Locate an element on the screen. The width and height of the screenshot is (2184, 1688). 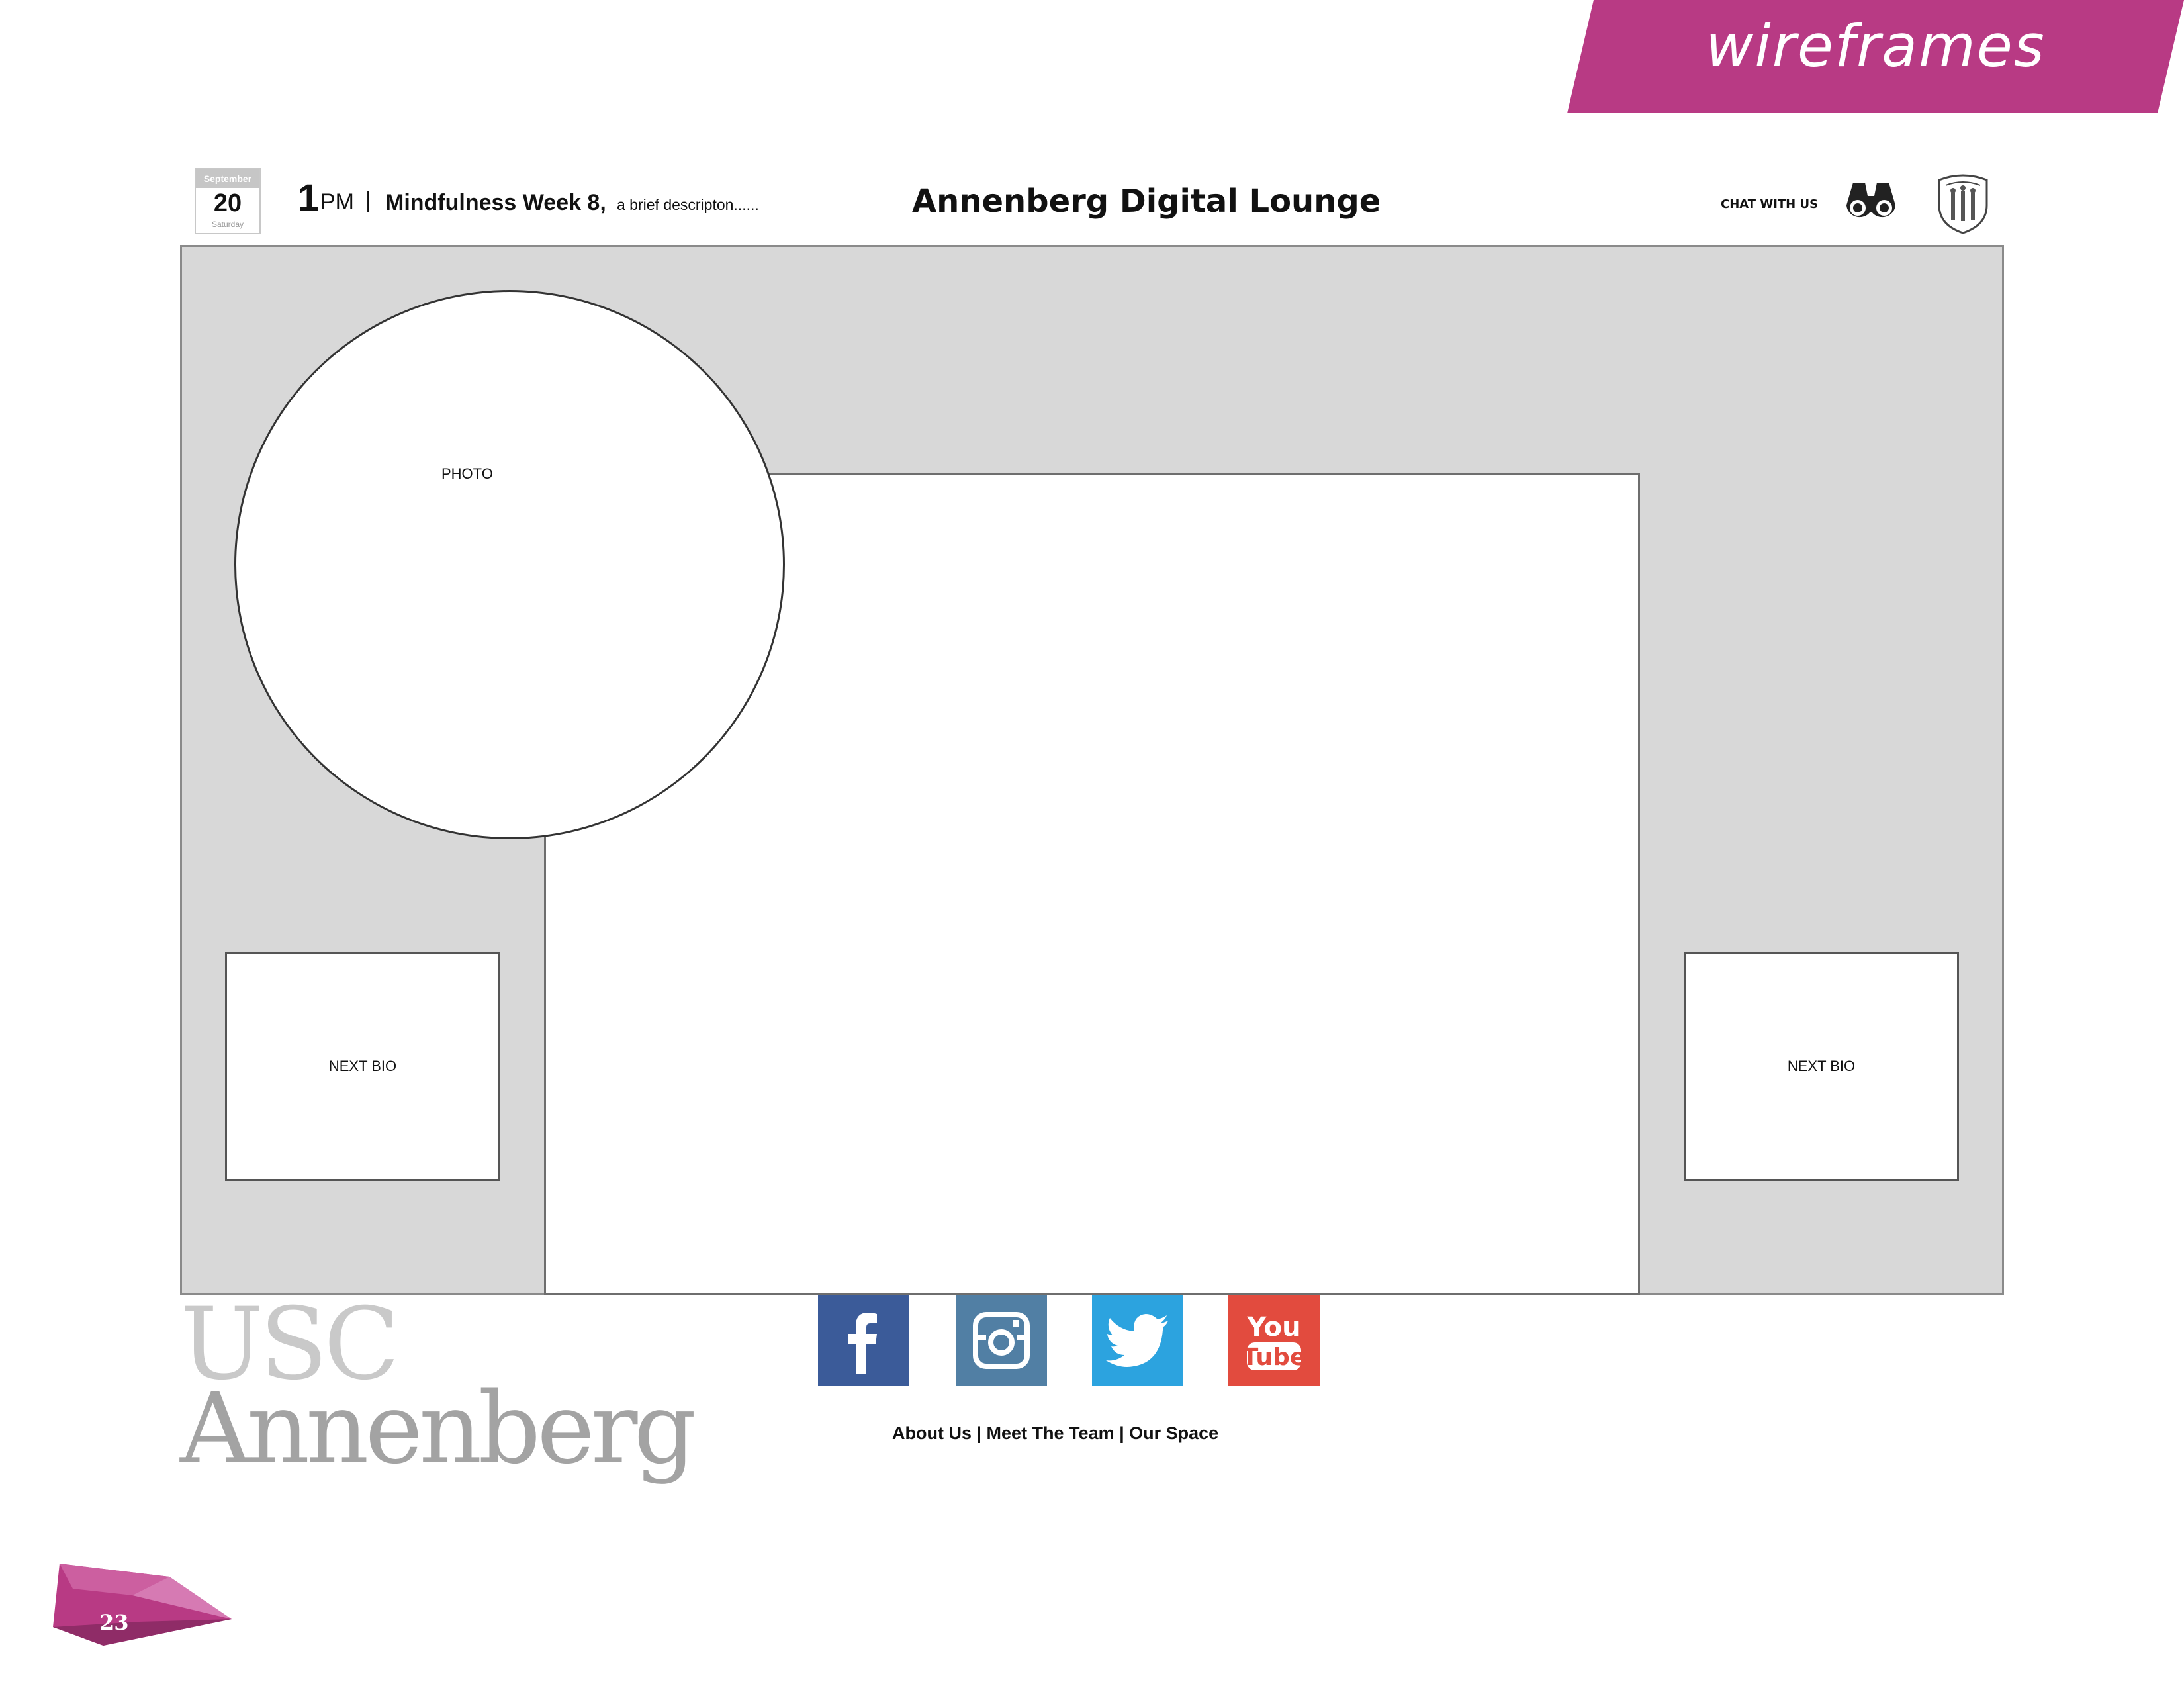
site-title: Annenberg Digital Lounge is located at coordinates (1146, 201).